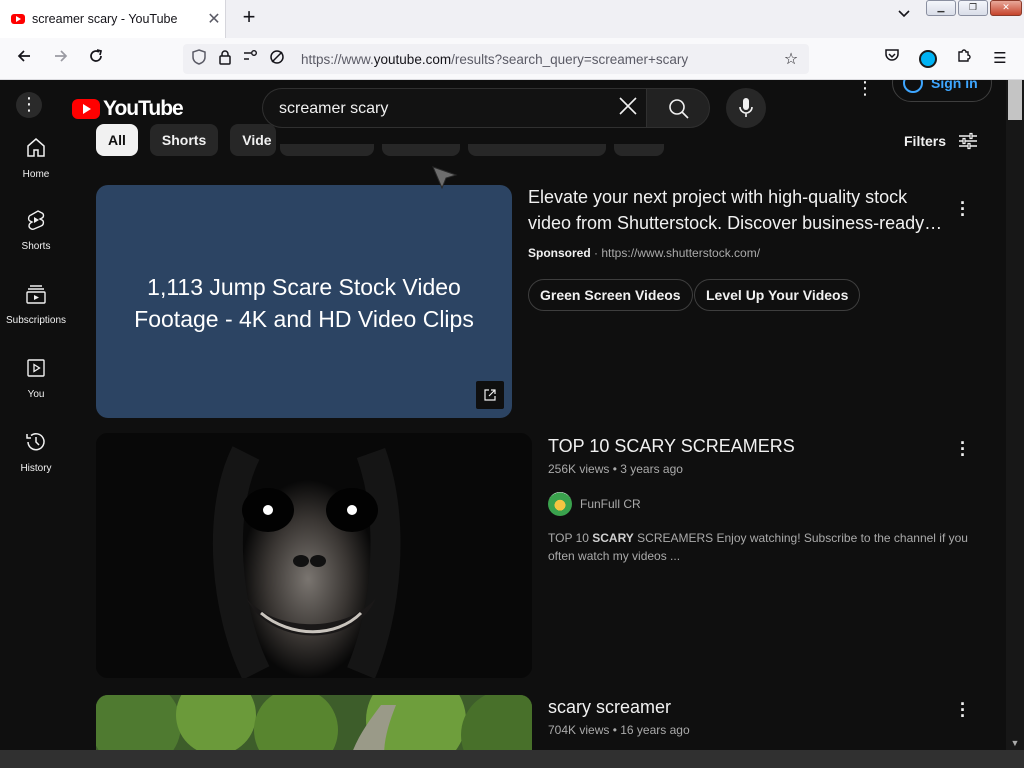 Image resolution: width=1024 pixels, height=768 pixels. I want to click on external-link-button, so click(490, 395).